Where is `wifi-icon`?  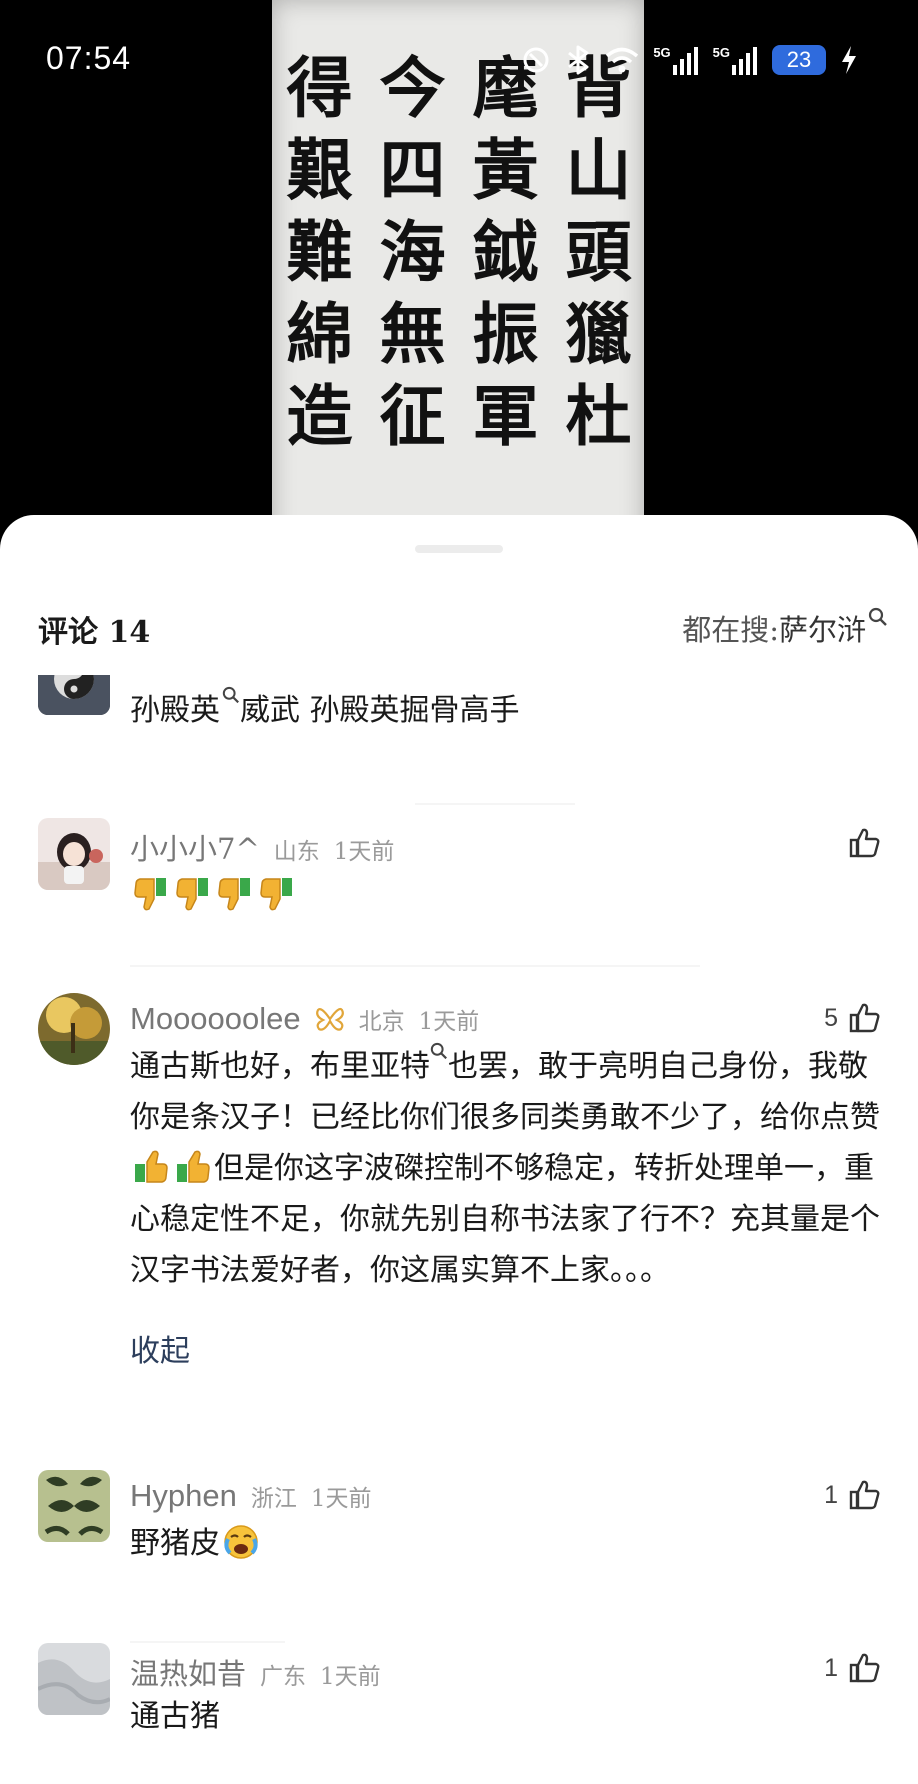 wifi-icon is located at coordinates (622, 60).